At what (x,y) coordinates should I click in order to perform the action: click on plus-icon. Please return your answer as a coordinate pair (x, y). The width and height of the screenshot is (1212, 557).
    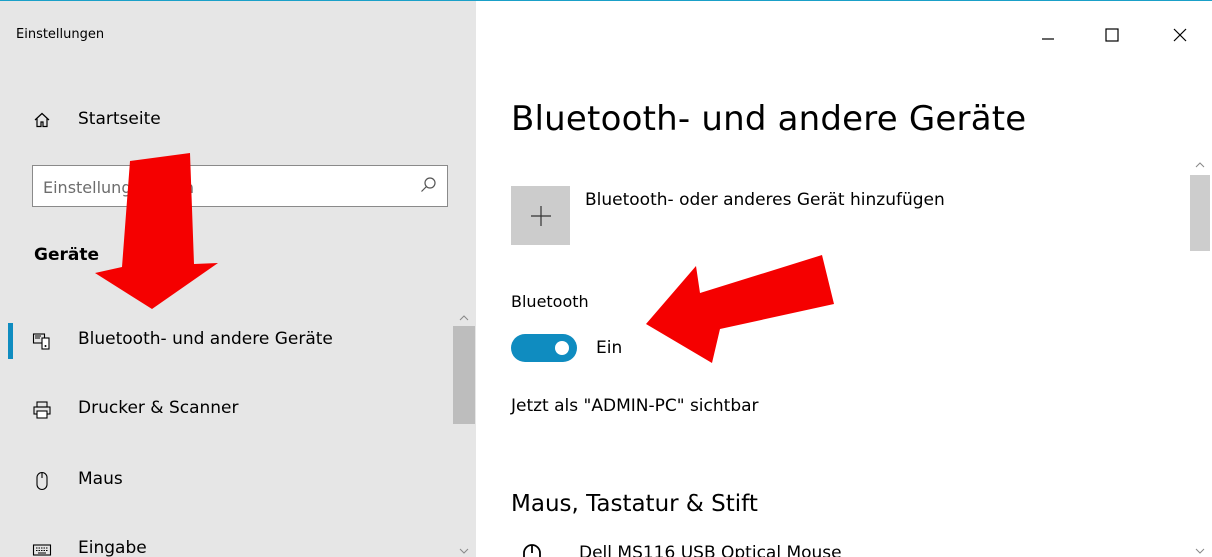
    Looking at the image, I should click on (541, 216).